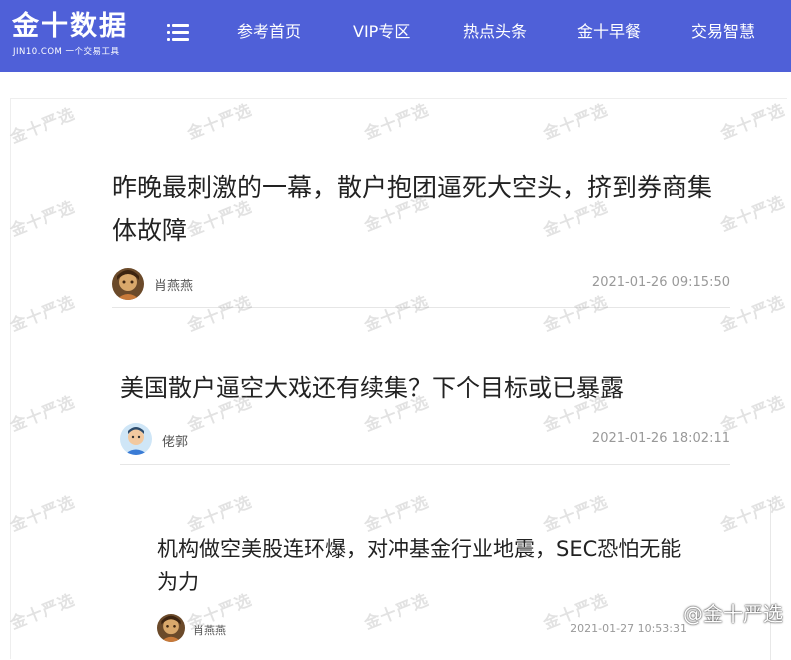 The image size is (791, 660). Describe the element at coordinates (733, 614) in the screenshot. I see `source-credit: @金十严选` at that location.